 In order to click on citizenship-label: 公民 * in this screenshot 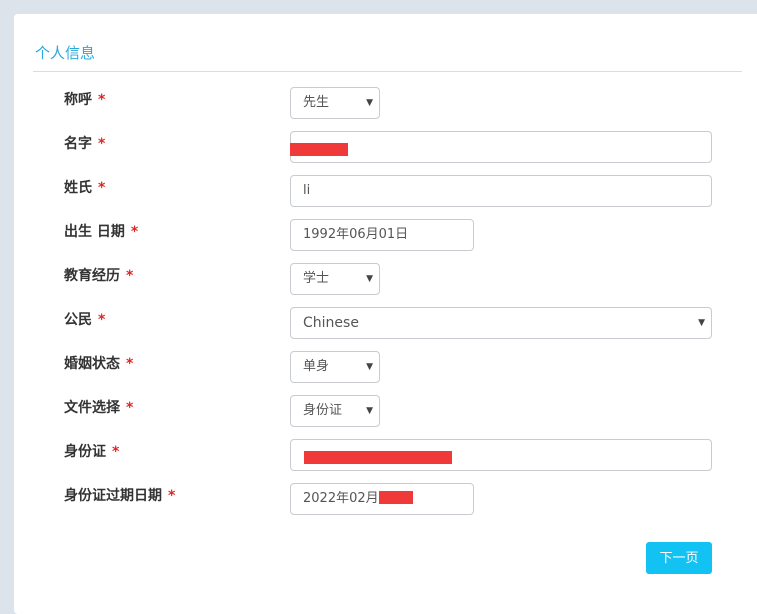, I will do `click(84, 319)`.